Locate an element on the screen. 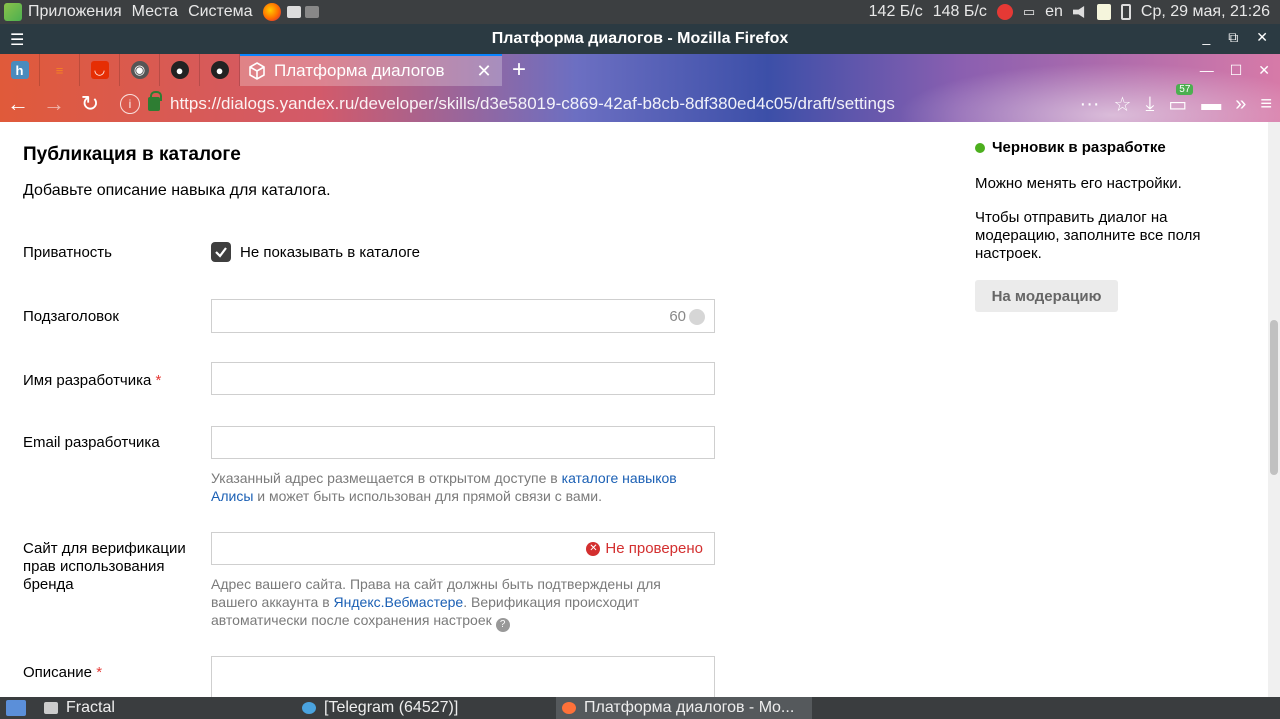  restore-icon: ⧉ is located at coordinates (1233, 37).